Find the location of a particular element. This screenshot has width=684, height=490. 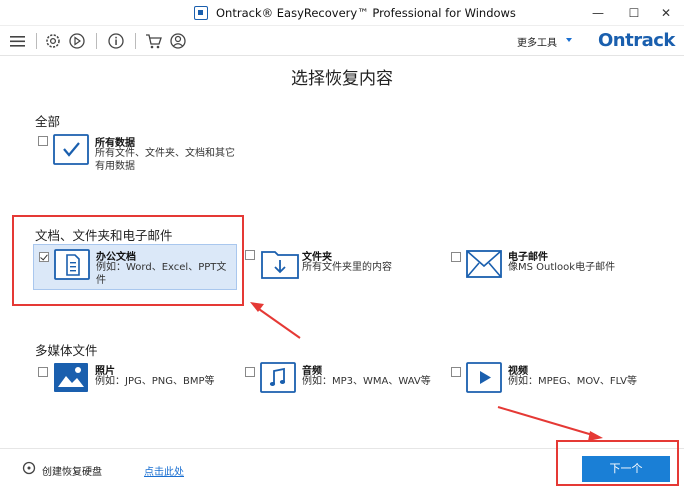

option-desc: 所有文件夹里的内容 is located at coordinates (347, 267).